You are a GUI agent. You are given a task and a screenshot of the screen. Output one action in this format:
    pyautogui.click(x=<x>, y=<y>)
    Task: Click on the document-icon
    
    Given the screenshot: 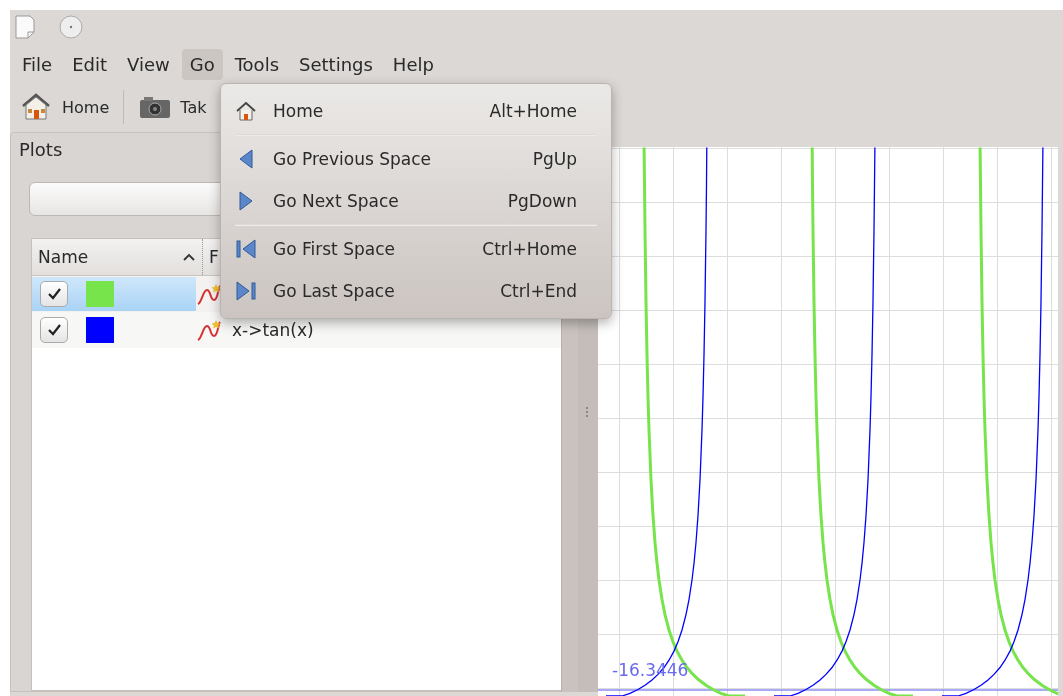 What is the action you would take?
    pyautogui.click(x=25, y=27)
    